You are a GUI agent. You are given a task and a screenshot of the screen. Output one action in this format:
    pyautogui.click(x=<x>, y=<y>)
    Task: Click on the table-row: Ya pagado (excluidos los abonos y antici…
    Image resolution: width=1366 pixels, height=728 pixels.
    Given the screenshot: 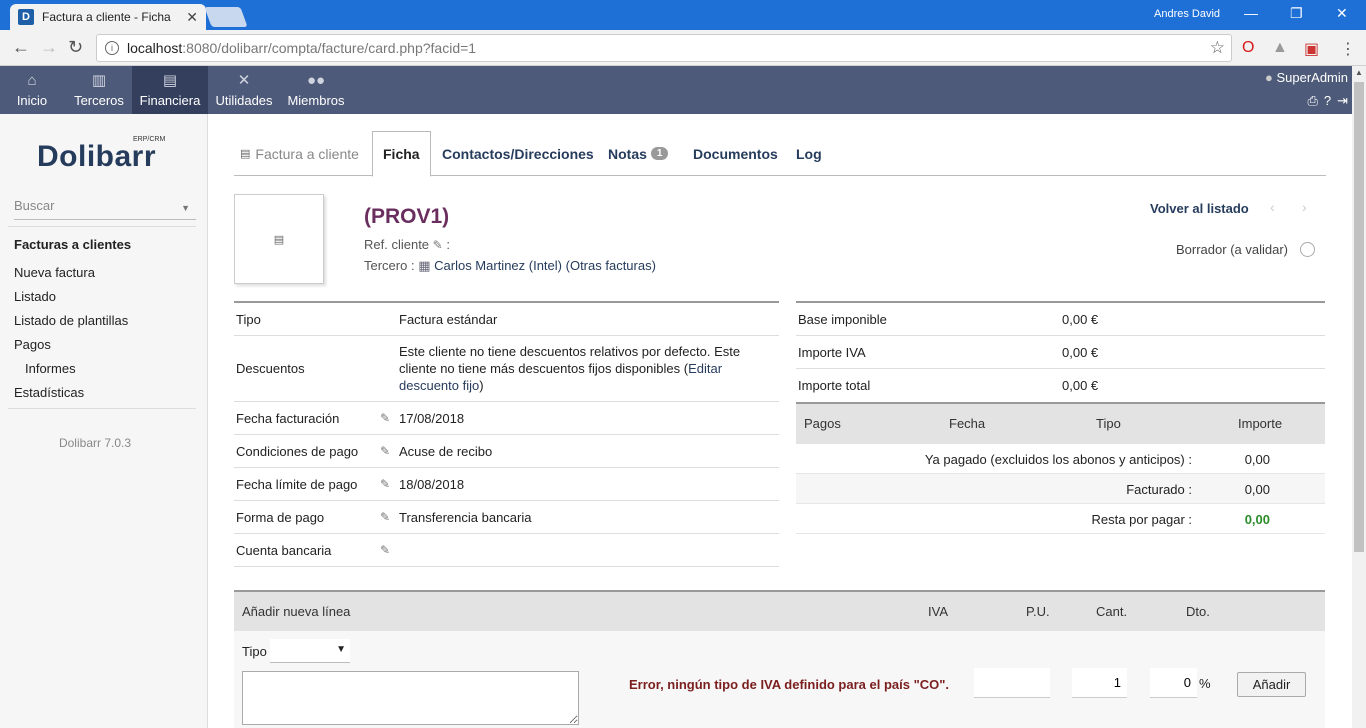 What is the action you would take?
    pyautogui.click(x=1060, y=459)
    